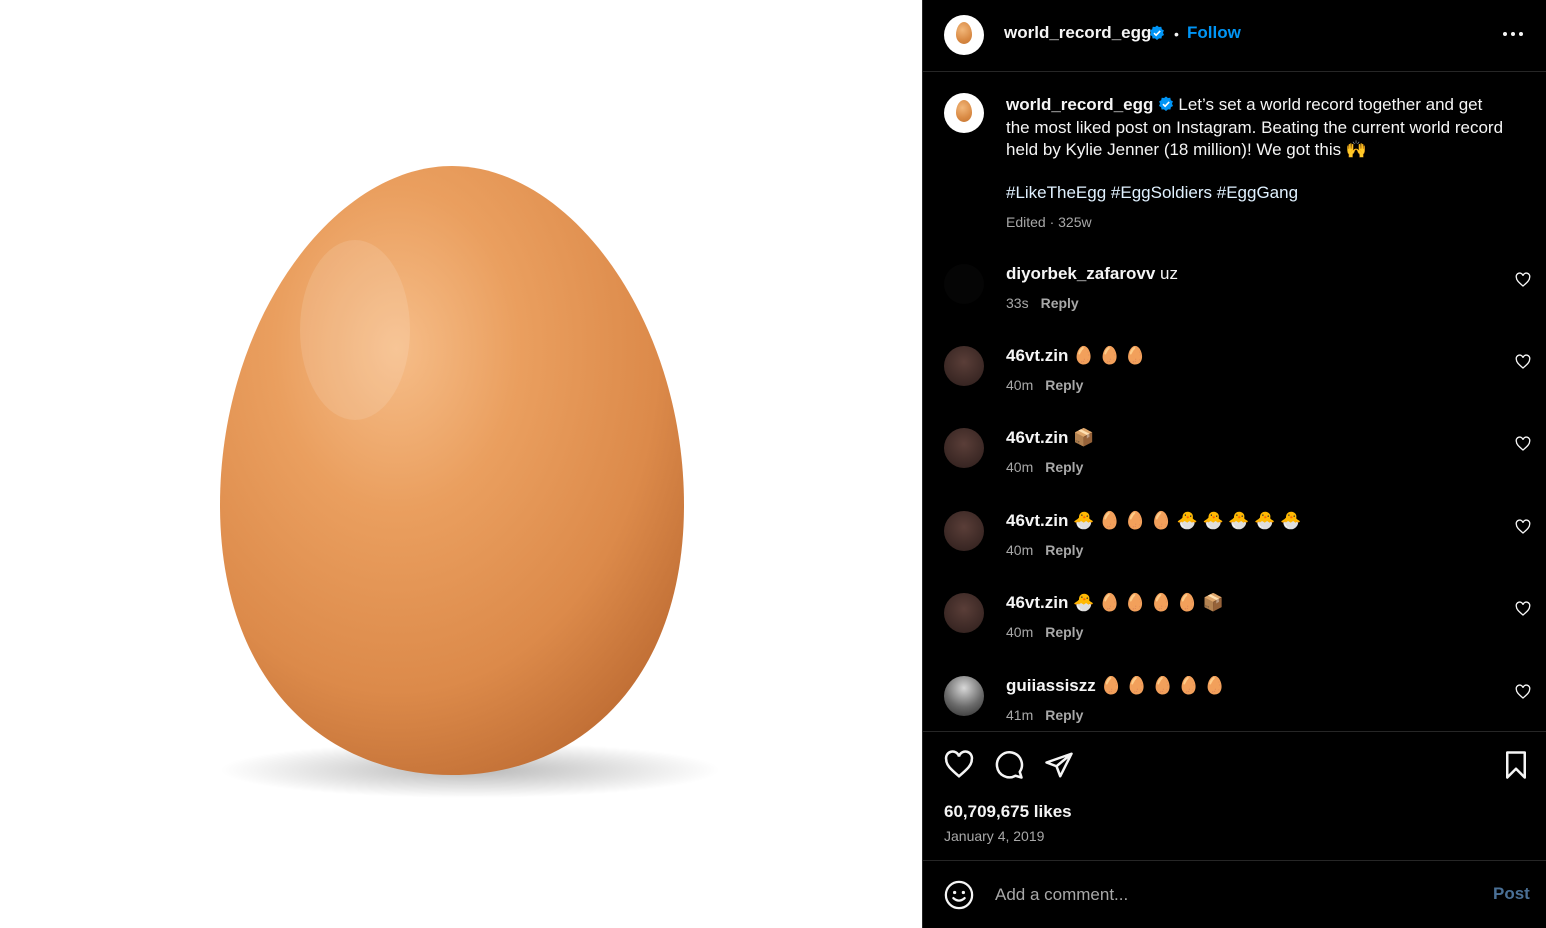 The height and width of the screenshot is (928, 1546). Describe the element at coordinates (1234, 703) in the screenshot. I see `comment-item: guiiassiszz 🥚 🥚 🥚 🥚 🥚 41m Reply` at that location.